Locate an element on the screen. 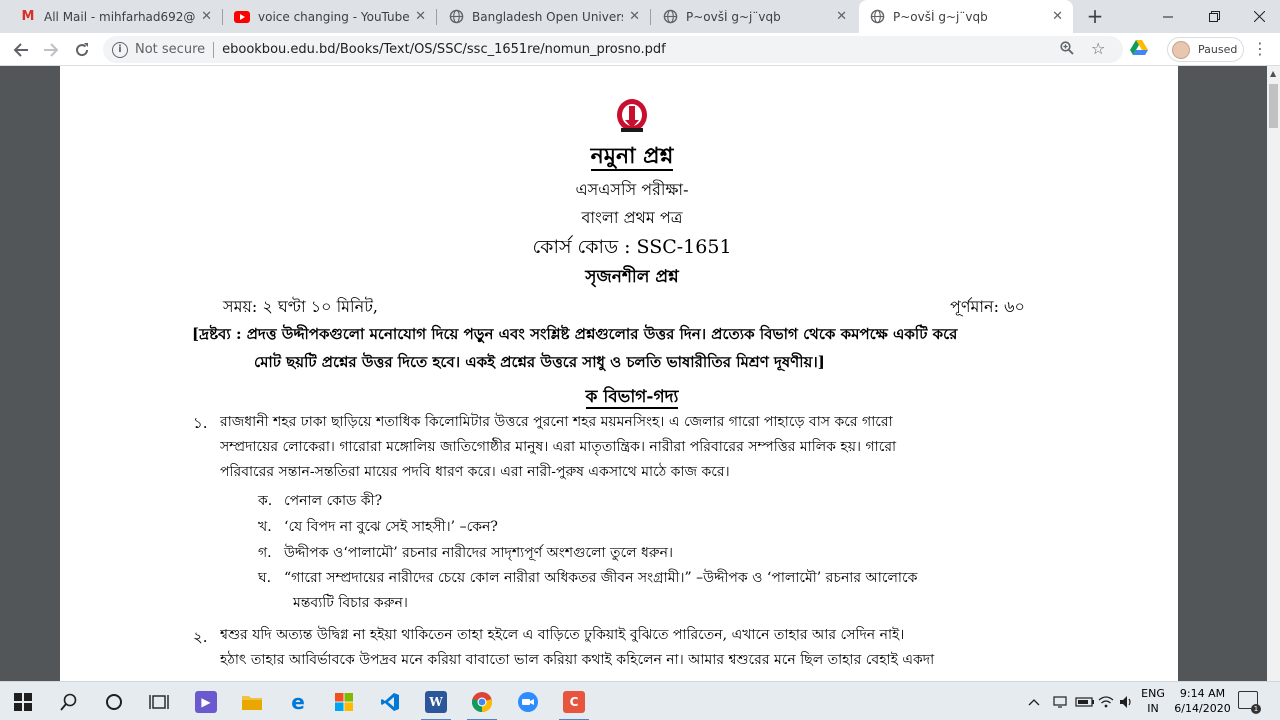  taskbar-app-store is located at coordinates (344, 701).